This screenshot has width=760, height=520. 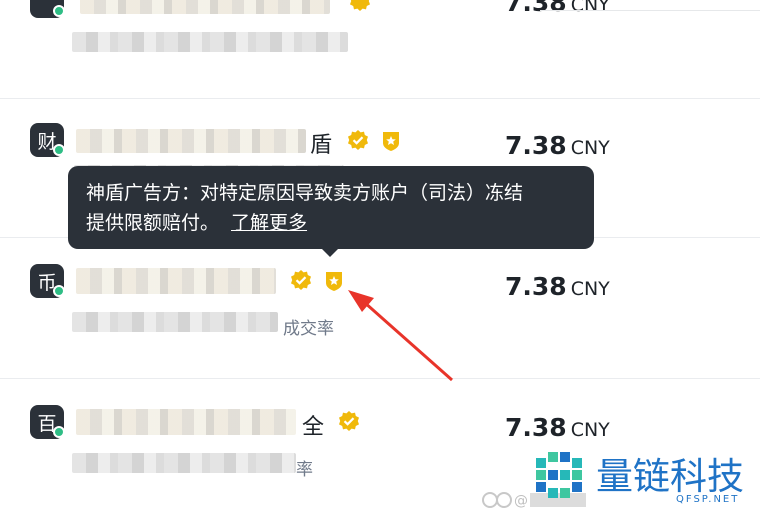 I want to click on chain-logo-icon, so click(x=559, y=475).